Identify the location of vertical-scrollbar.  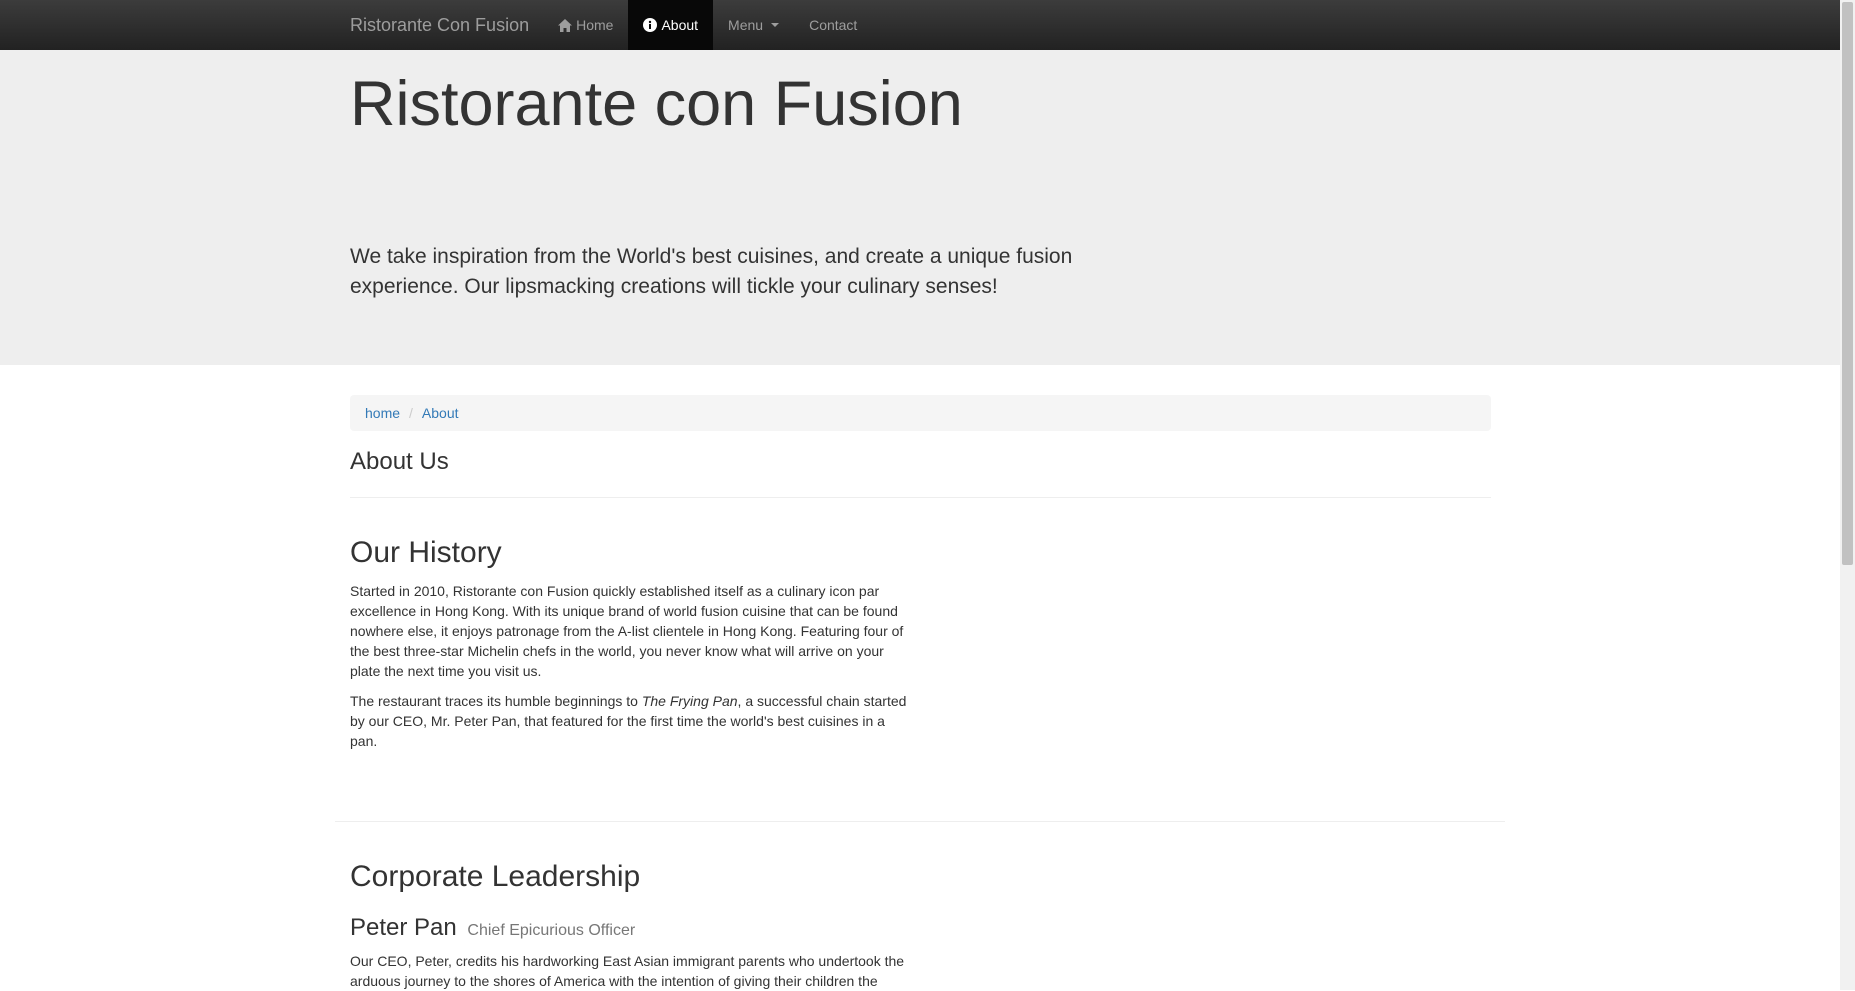
(1847, 495).